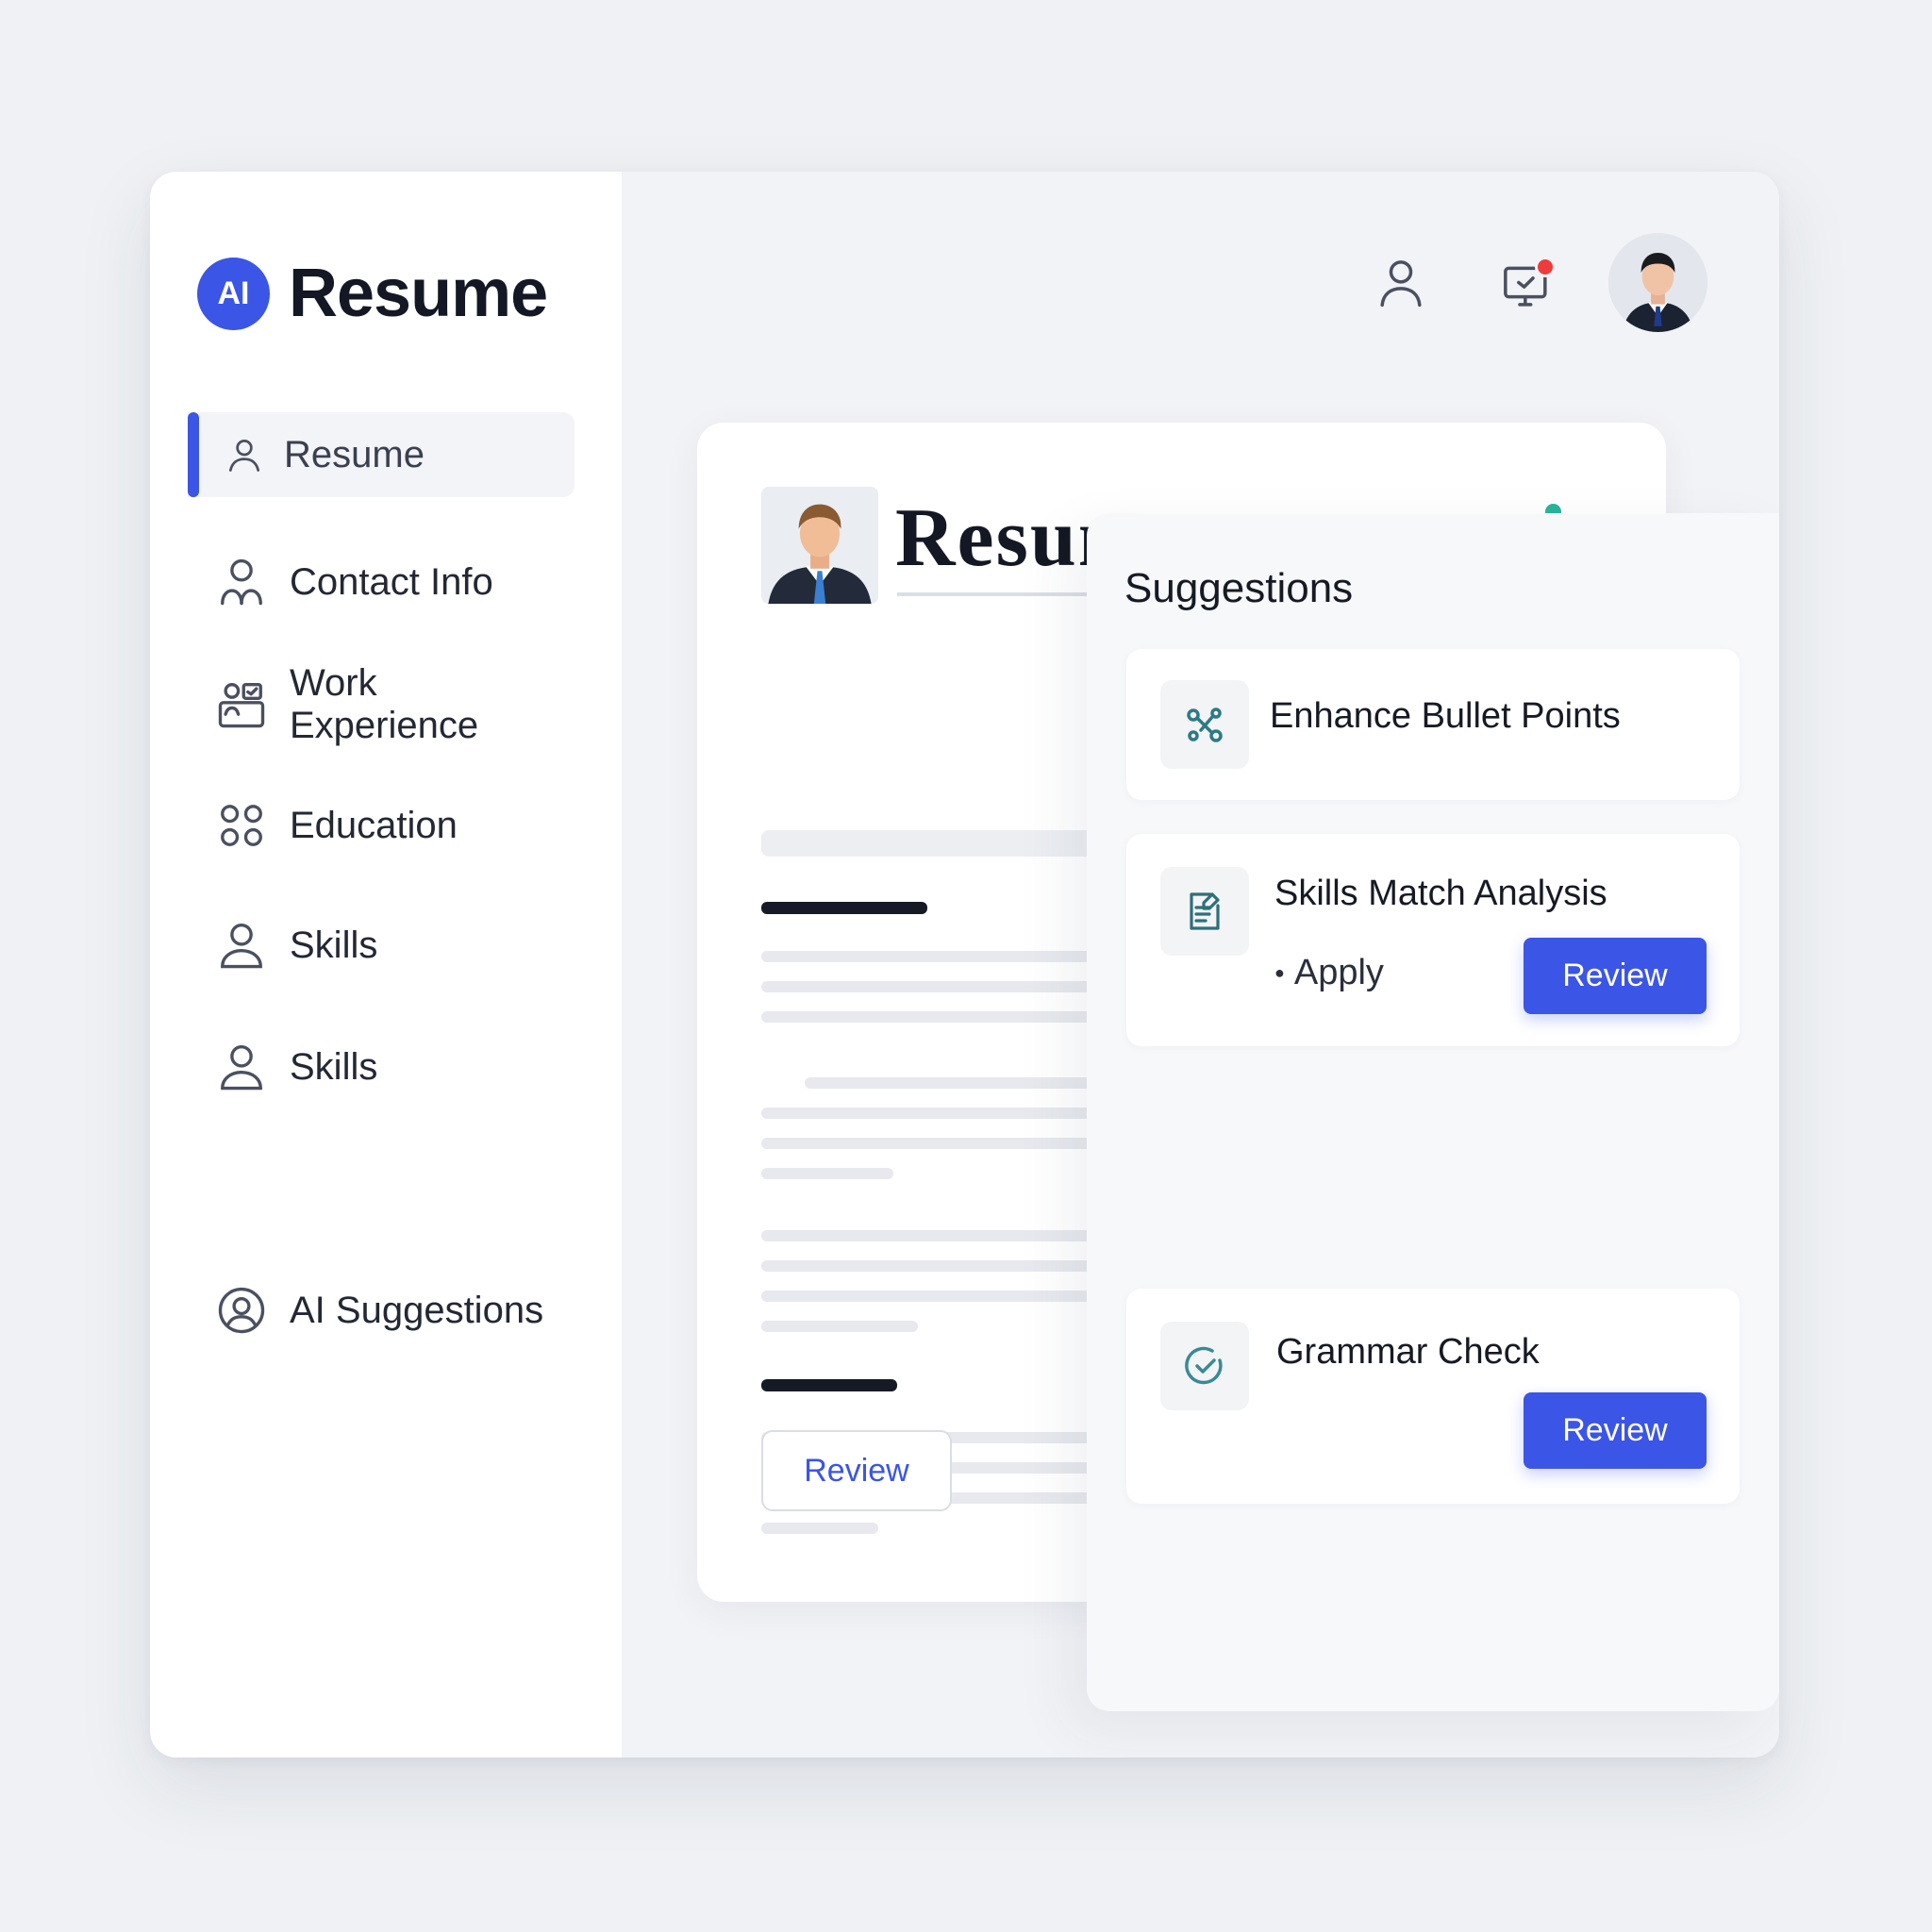 The width and height of the screenshot is (1932, 1932). Describe the element at coordinates (1339, 972) in the screenshot. I see `apply-label: Apply` at that location.